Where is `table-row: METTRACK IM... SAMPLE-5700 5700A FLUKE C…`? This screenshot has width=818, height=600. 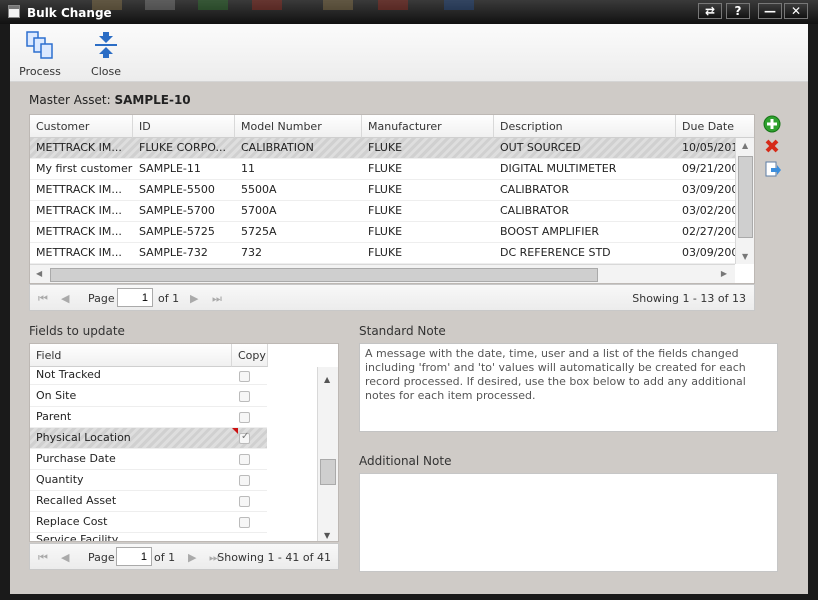 table-row: METTRACK IM... SAMPLE-5700 5700A FLUKE C… is located at coordinates (382, 211).